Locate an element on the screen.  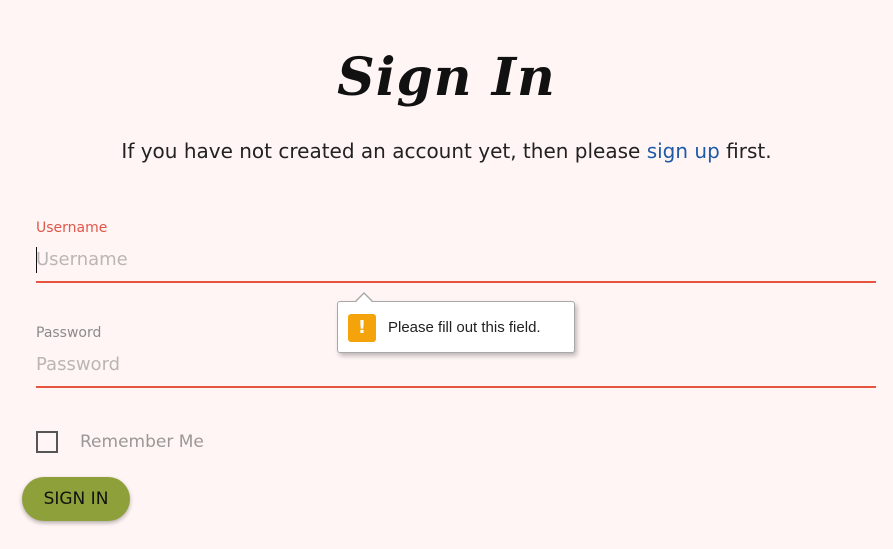
intro-text-after: first. is located at coordinates (745, 151).